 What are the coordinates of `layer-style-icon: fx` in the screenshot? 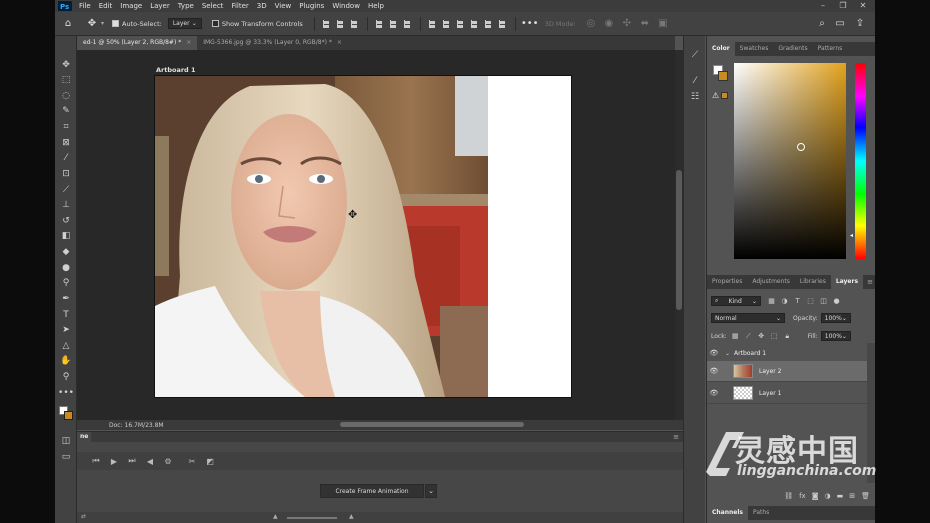 It's located at (802, 496).